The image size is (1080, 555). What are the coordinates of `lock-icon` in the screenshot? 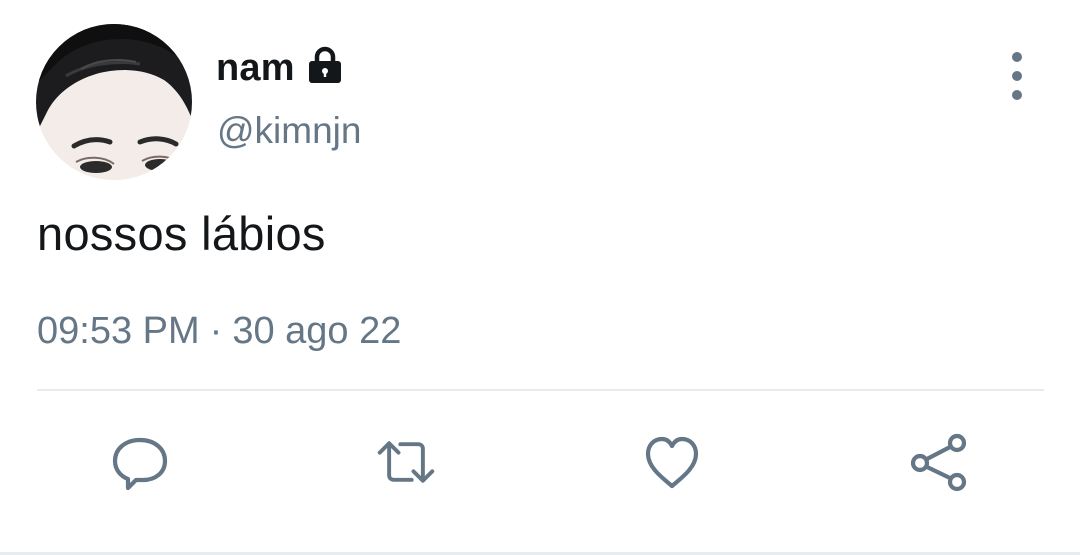 It's located at (325, 65).